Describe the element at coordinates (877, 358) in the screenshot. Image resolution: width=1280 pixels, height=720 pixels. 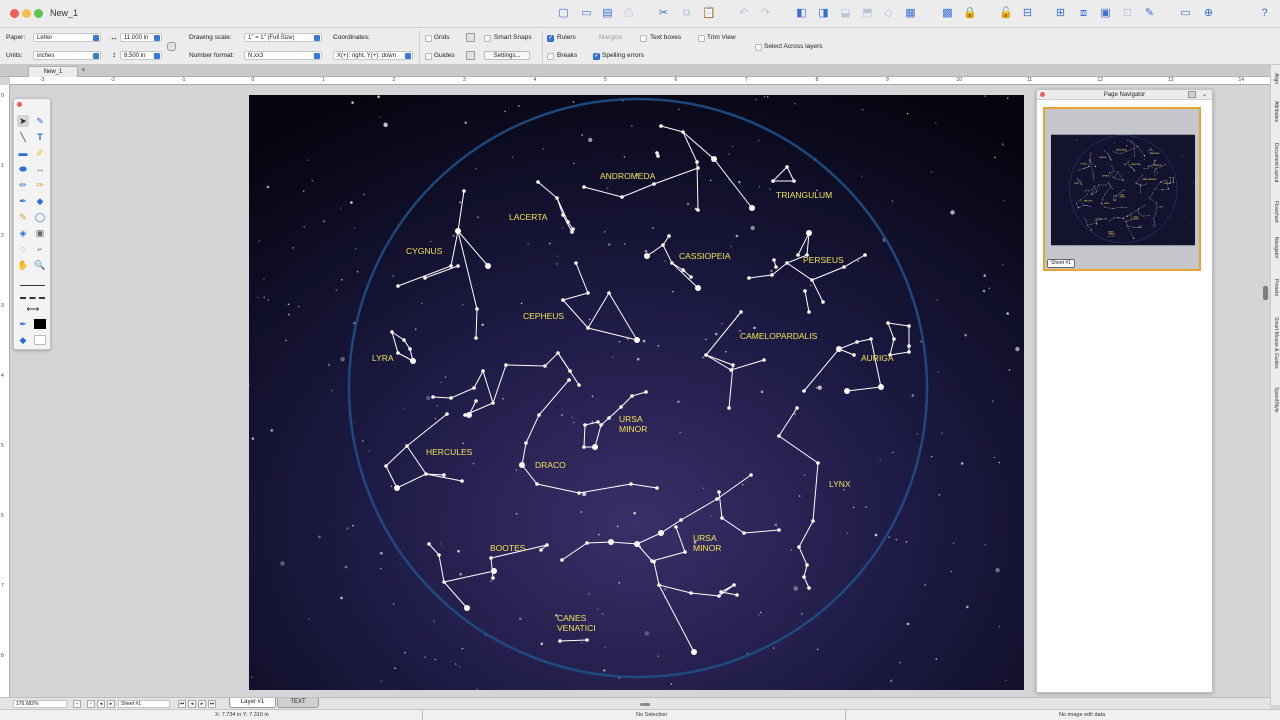
I see `label-auriga: AURIGA` at that location.